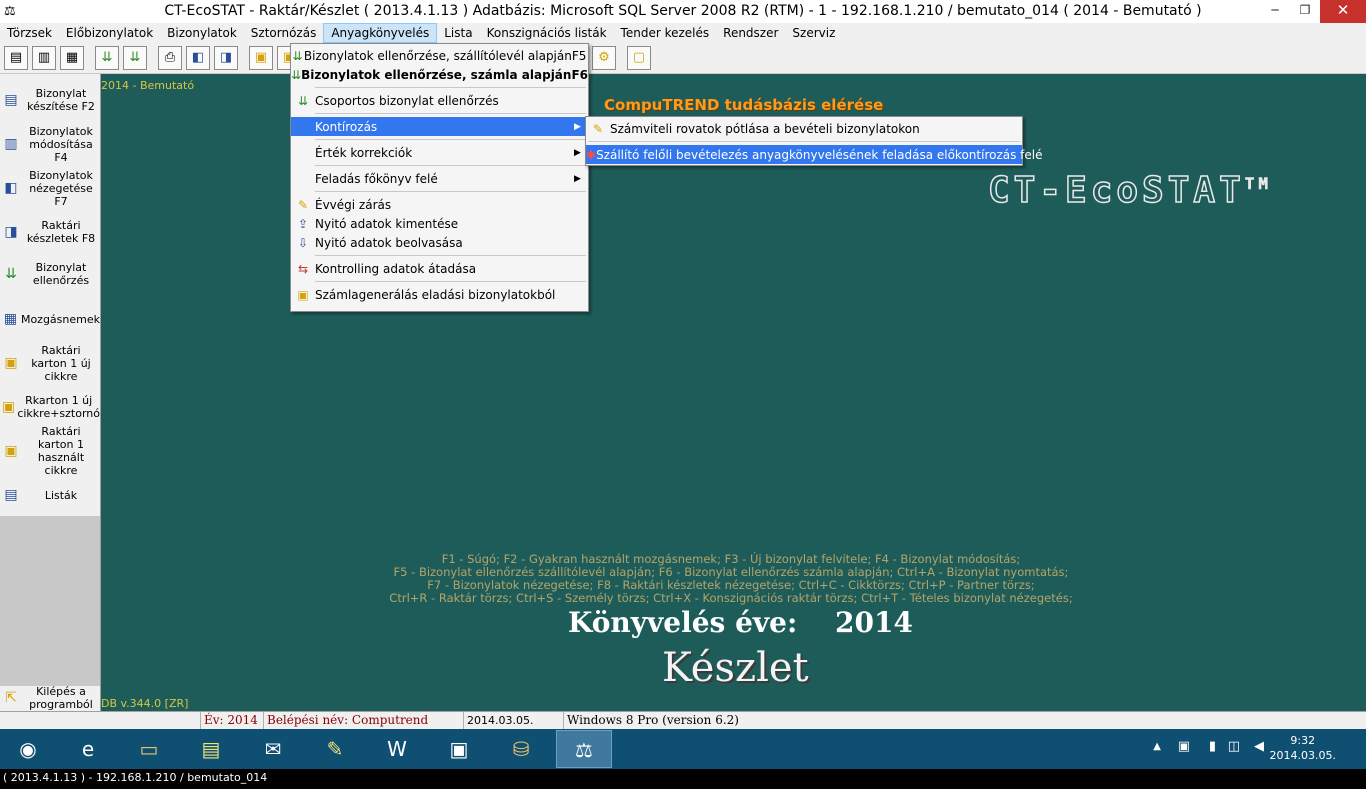  I want to click on menu-item-csoportos-ellenorzes: ⇊ Csoportos bizonylat ellenőrzés, so click(439, 100).